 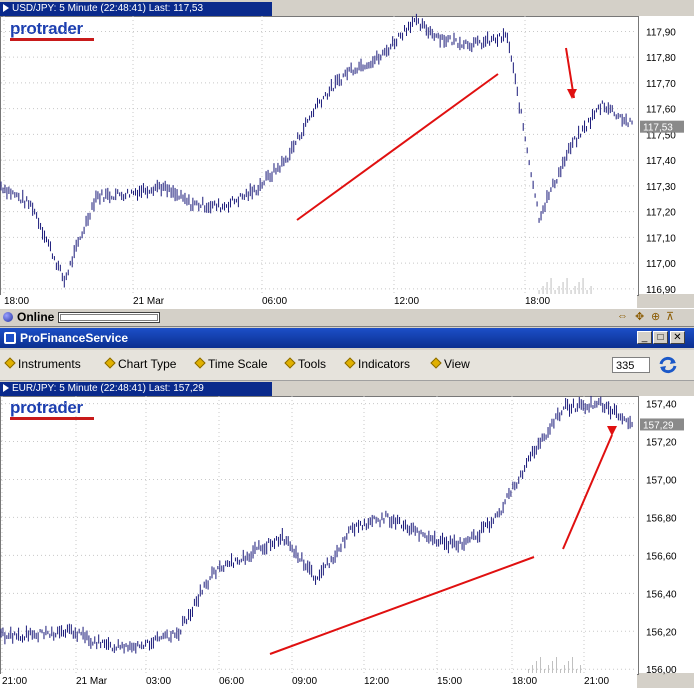 What do you see at coordinates (49, 364) in the screenshot?
I see `menu-instruments-label: Instruments` at bounding box center [49, 364].